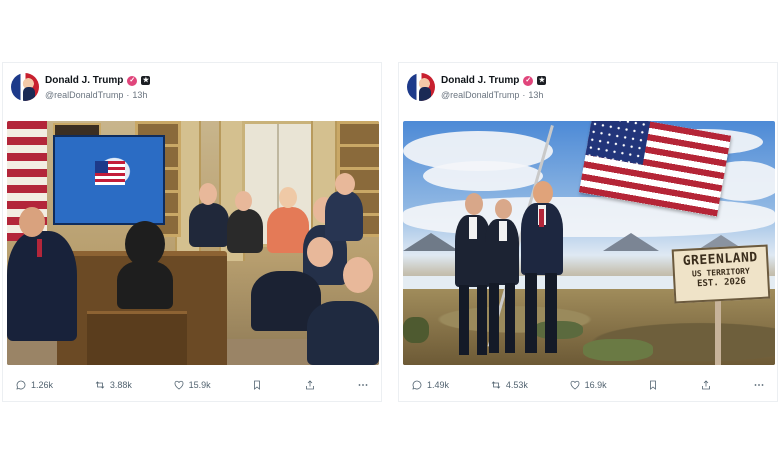 This screenshot has height=470, width=780. Describe the element at coordinates (516, 385) in the screenshot. I see `repost-count: 4.53k` at that location.